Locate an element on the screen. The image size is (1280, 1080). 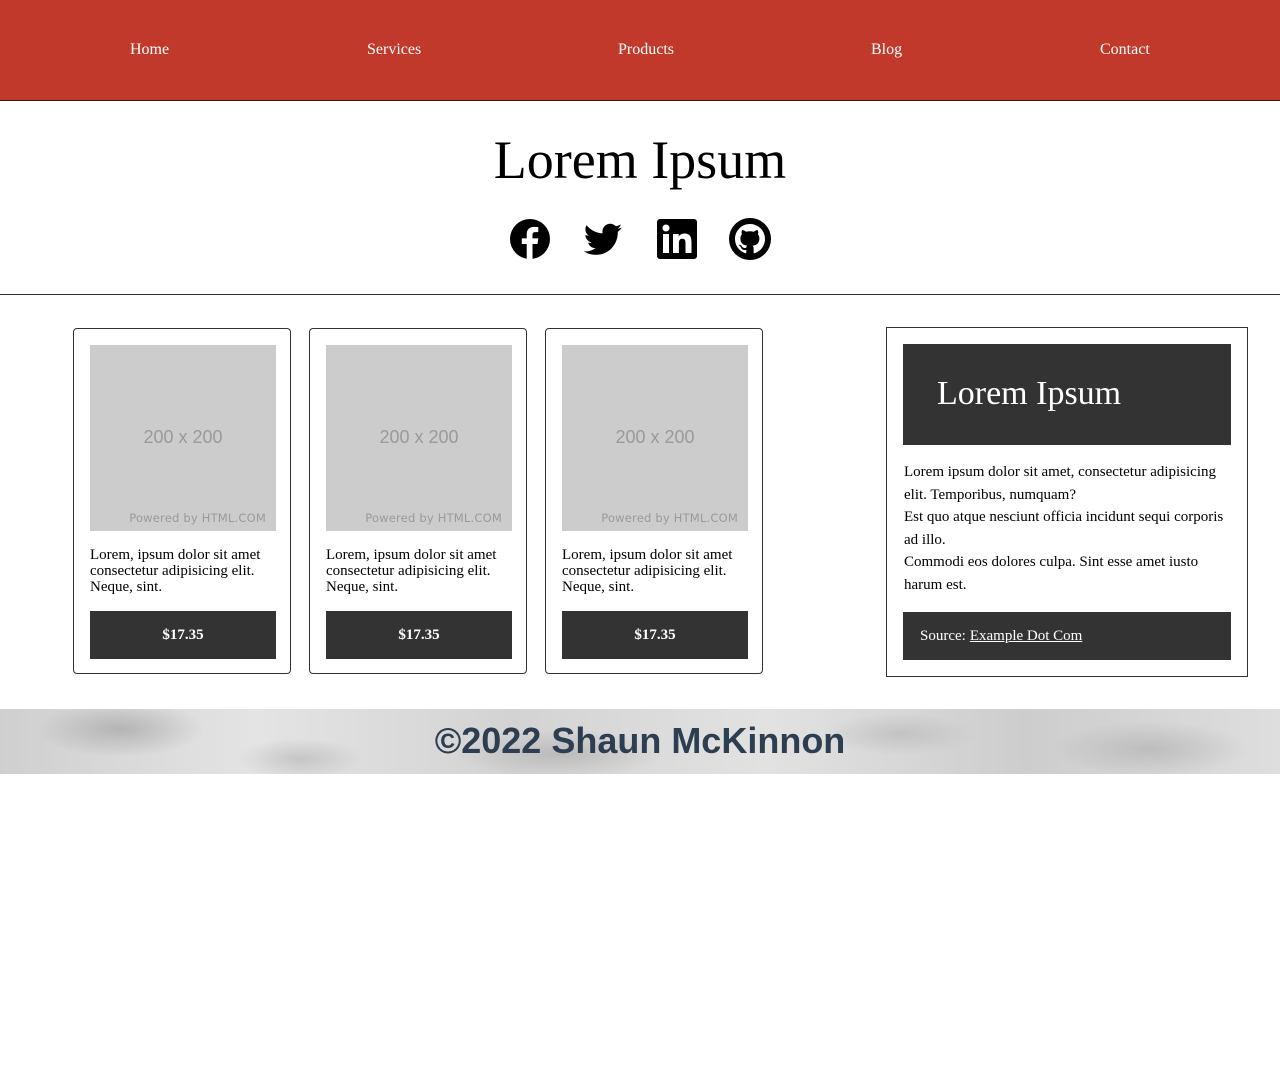
source-link: Example Dot Com is located at coordinates (1026, 636).